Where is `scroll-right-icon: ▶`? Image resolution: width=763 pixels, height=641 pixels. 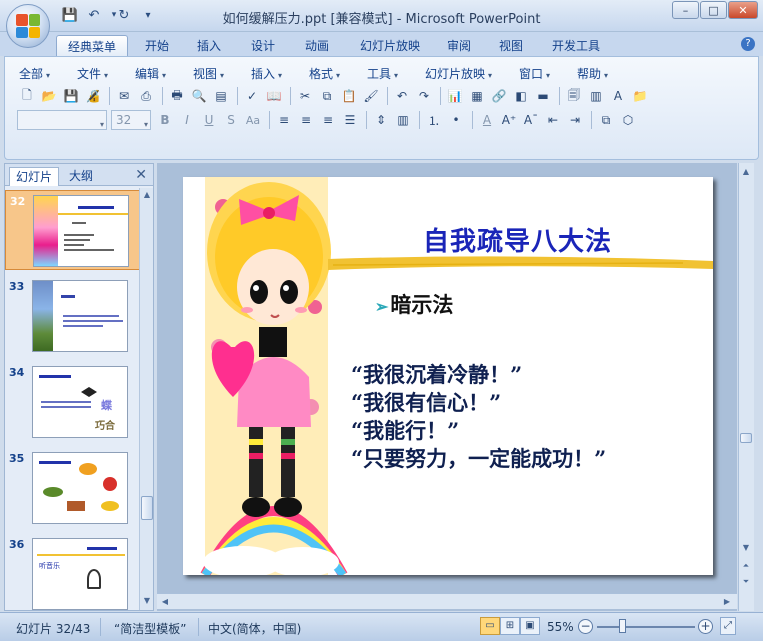 scroll-right-icon: ▶ is located at coordinates (727, 602).